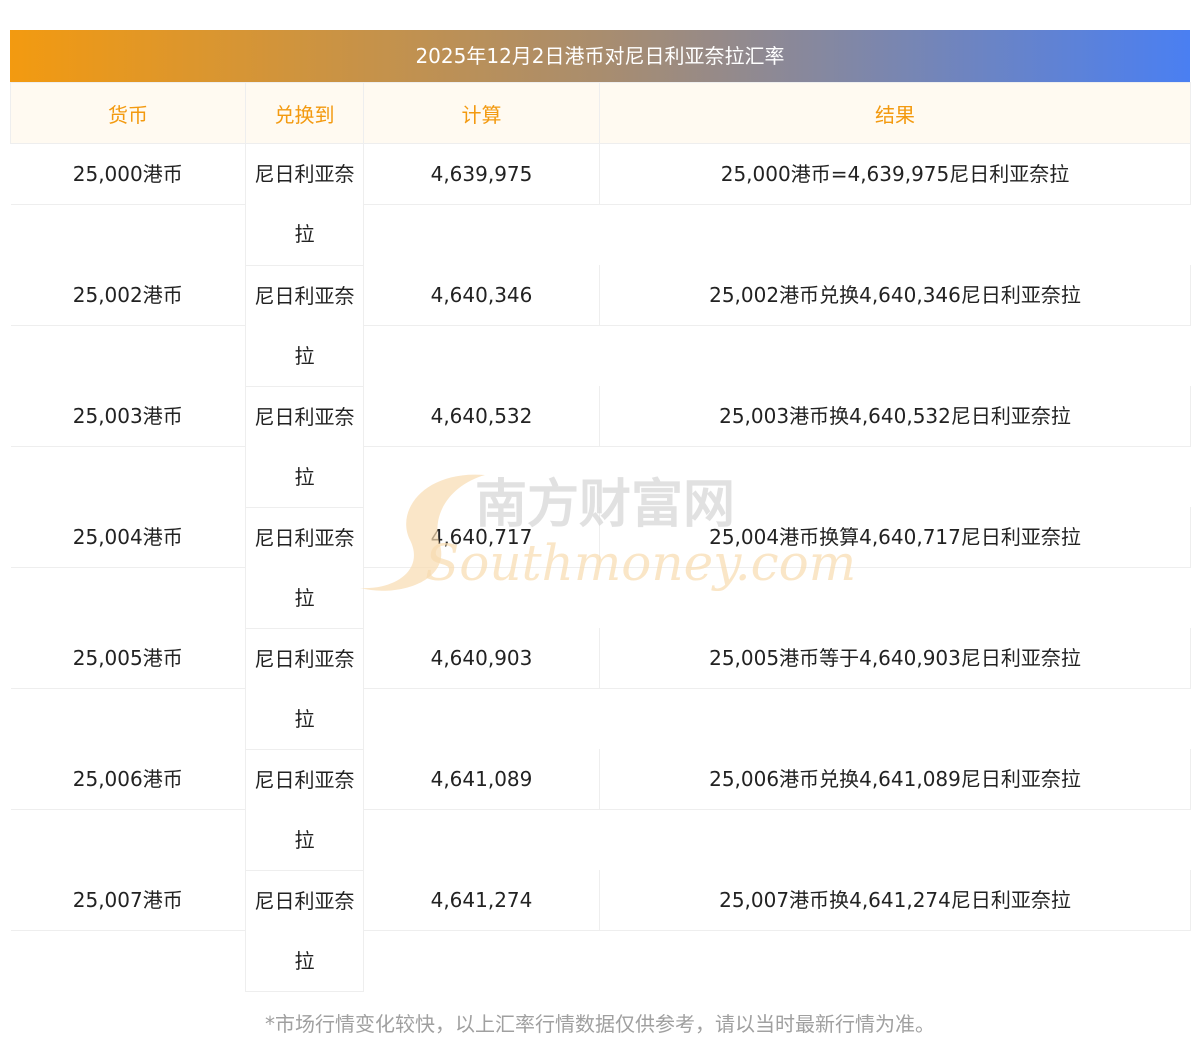 This screenshot has width=1200, height=1056. I want to click on amount-cell: 25,002港币, so click(128, 295).